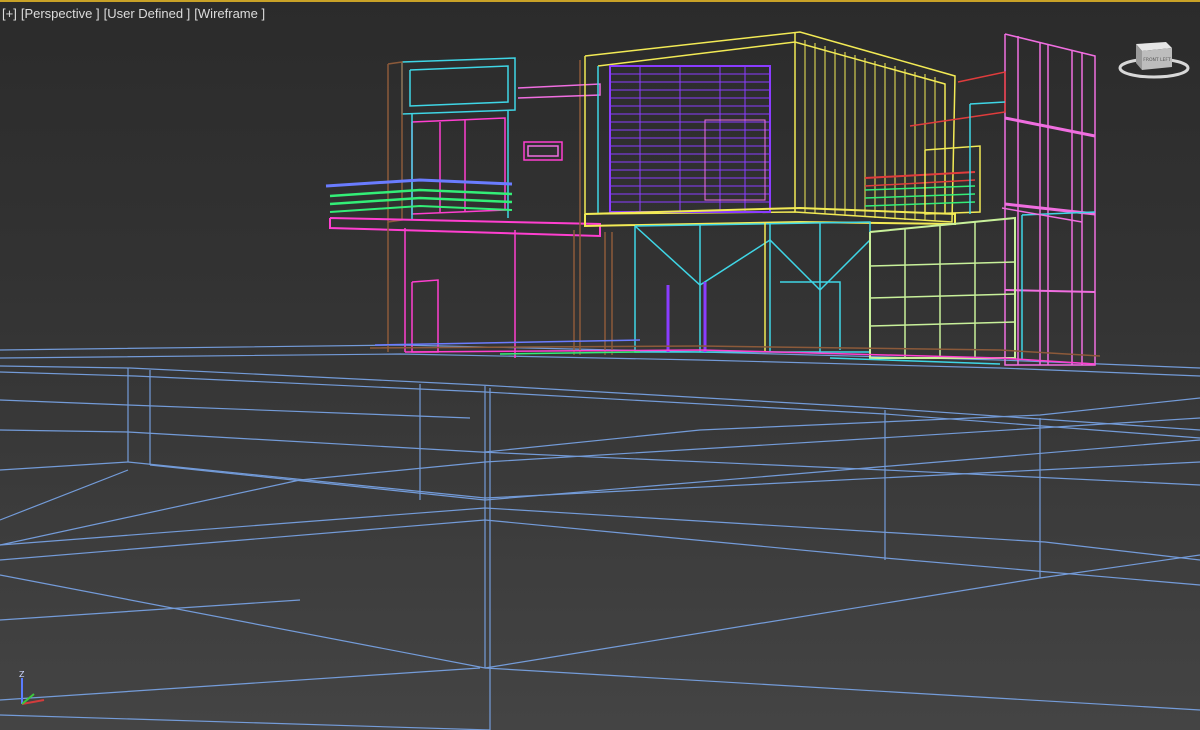 This screenshot has height=730, width=1200. What do you see at coordinates (32, 687) in the screenshot?
I see `axis-tripod-icon: Z` at bounding box center [32, 687].